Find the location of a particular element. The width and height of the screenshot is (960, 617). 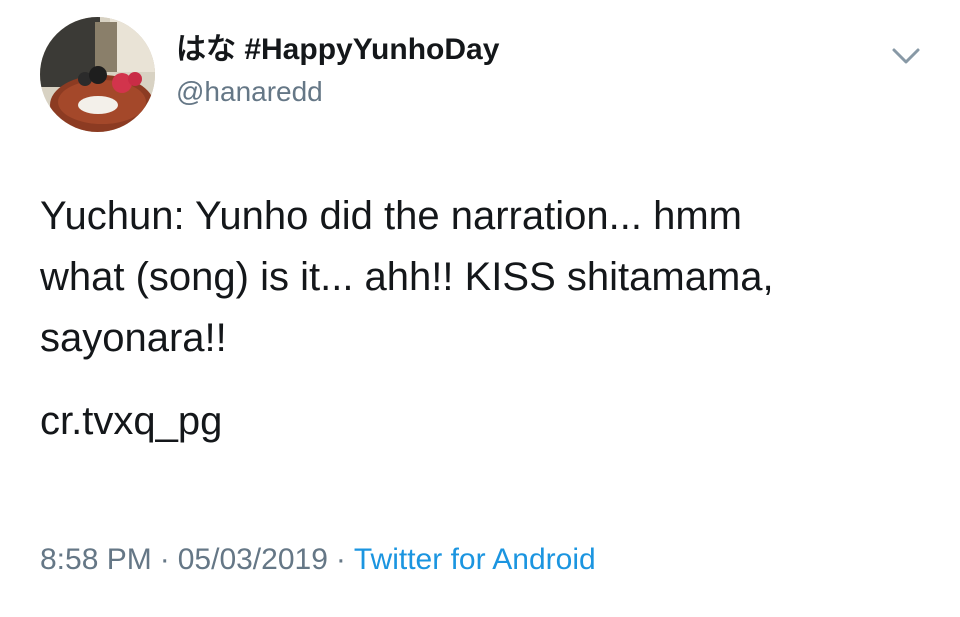

profile-photo-icon is located at coordinates (97, 74).